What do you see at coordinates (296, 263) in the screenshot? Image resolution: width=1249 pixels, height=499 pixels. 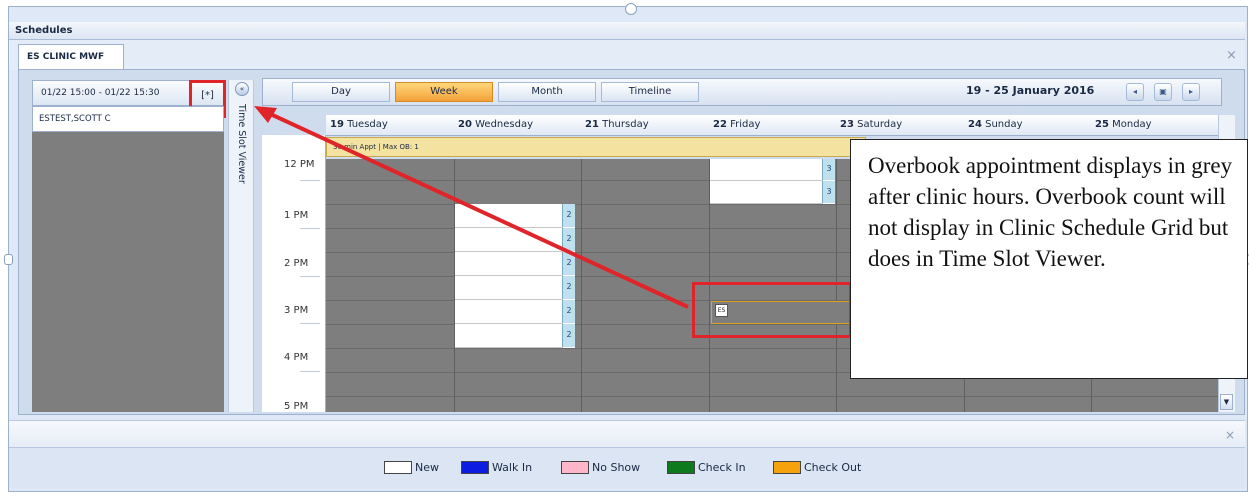 I see `time-label: 2 PM` at bounding box center [296, 263].